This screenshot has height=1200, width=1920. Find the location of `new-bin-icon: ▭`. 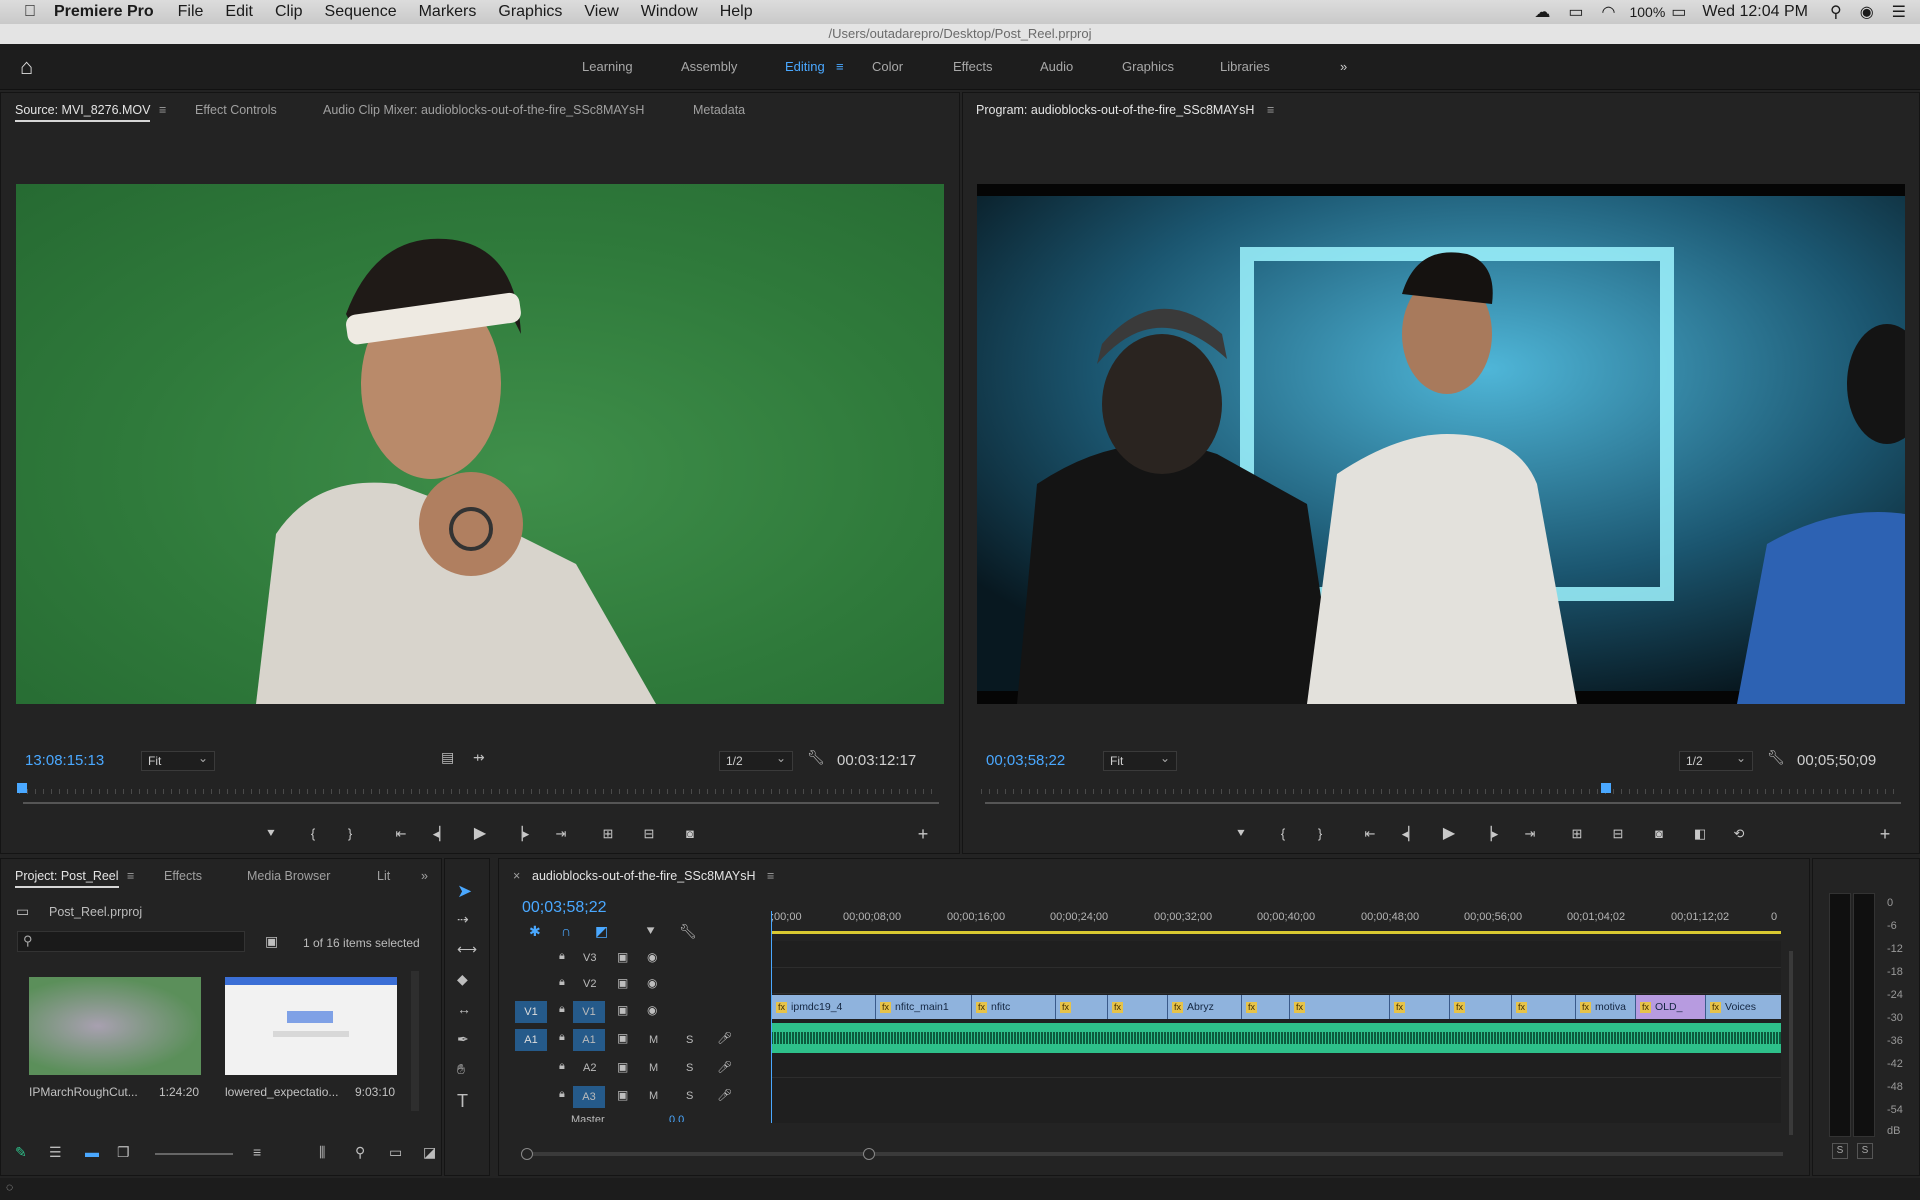

new-bin-icon: ▭ is located at coordinates (395, 1152).